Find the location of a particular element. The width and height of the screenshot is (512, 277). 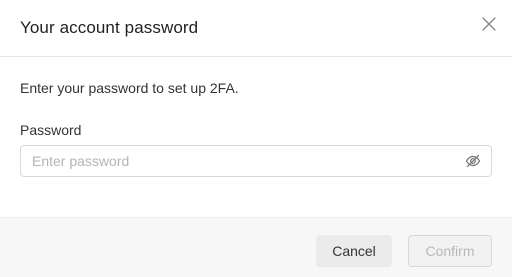

dialog-title: Your account password is located at coordinates (109, 27).